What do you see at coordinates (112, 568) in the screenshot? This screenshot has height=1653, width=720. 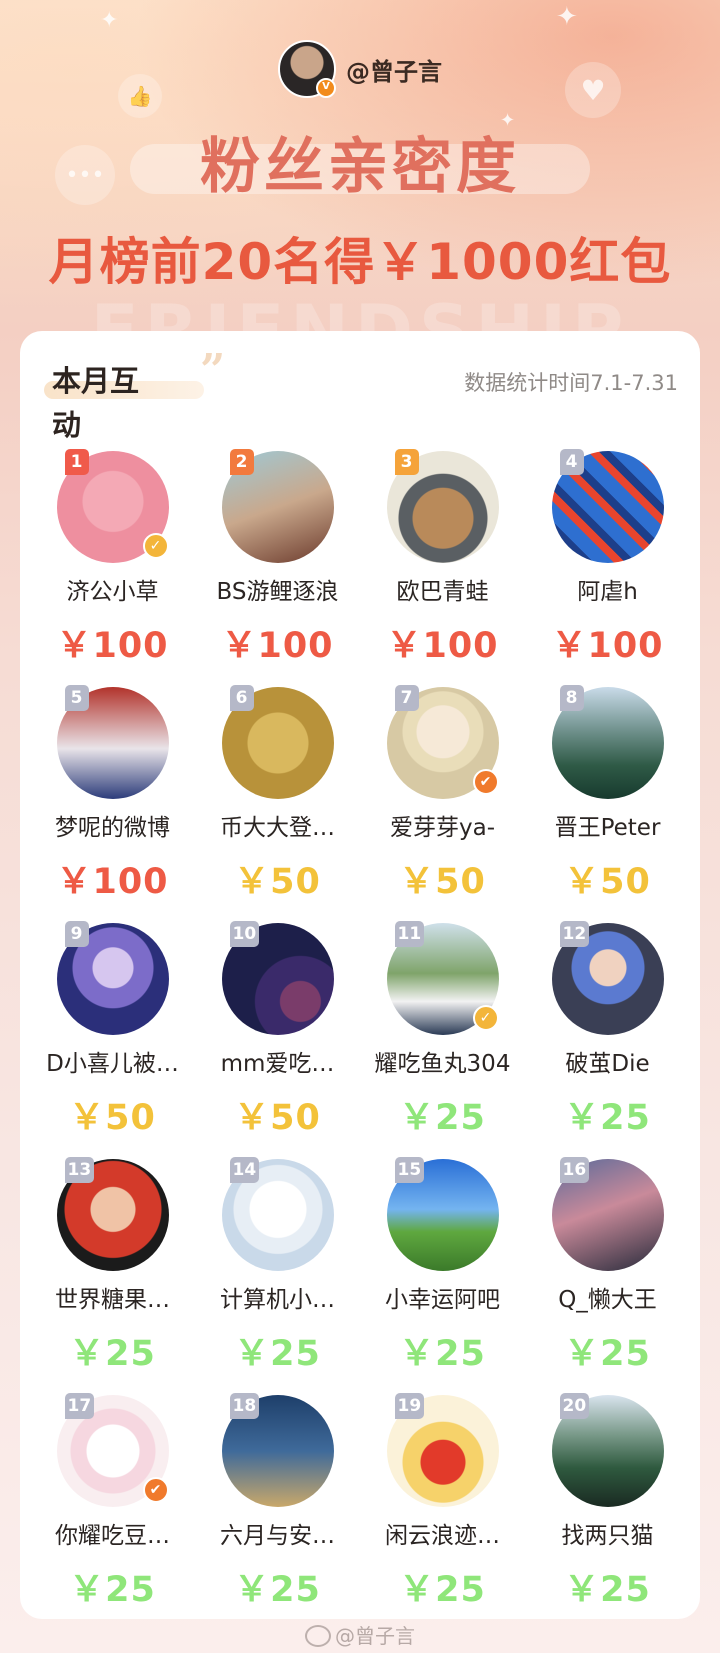 I see `fan-item: 1 ✓ 济公小草 ￥100` at bounding box center [112, 568].